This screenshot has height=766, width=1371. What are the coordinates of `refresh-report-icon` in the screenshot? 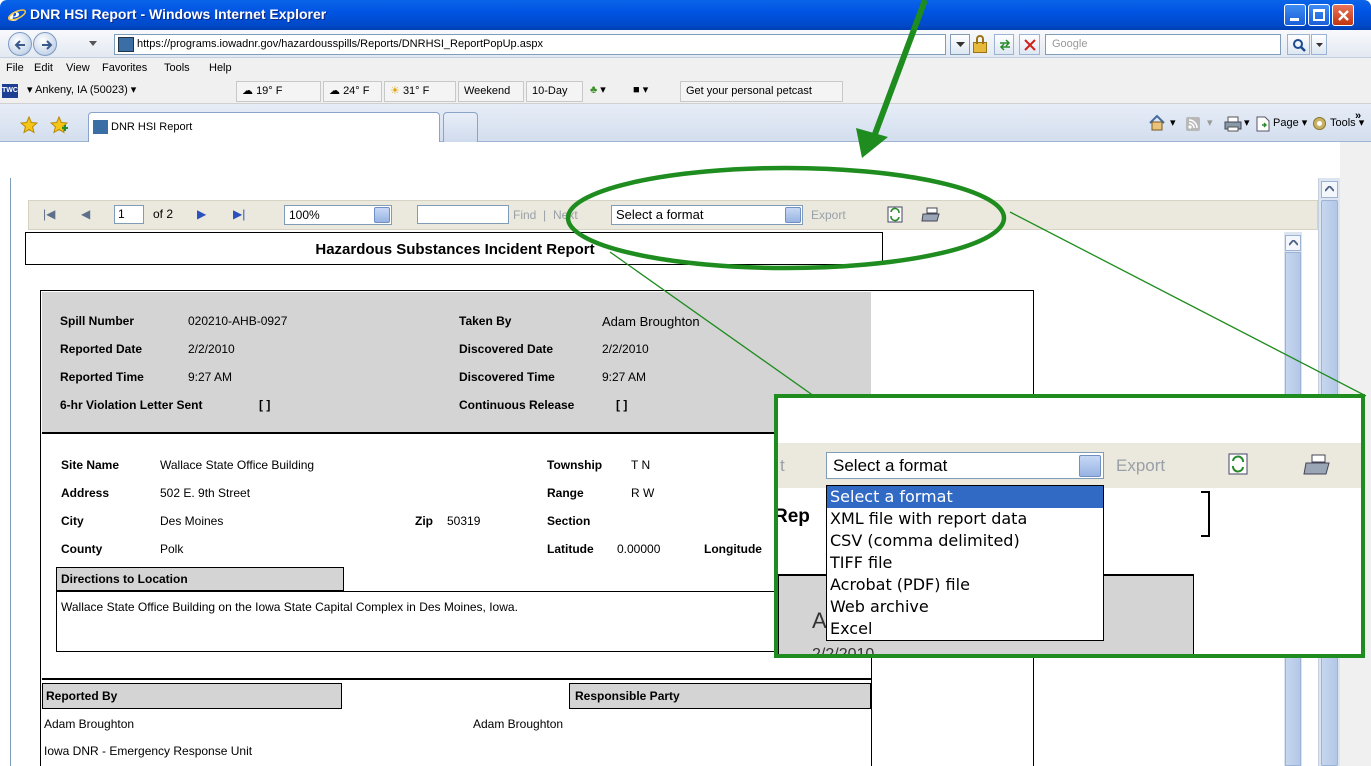 It's located at (1238, 464).